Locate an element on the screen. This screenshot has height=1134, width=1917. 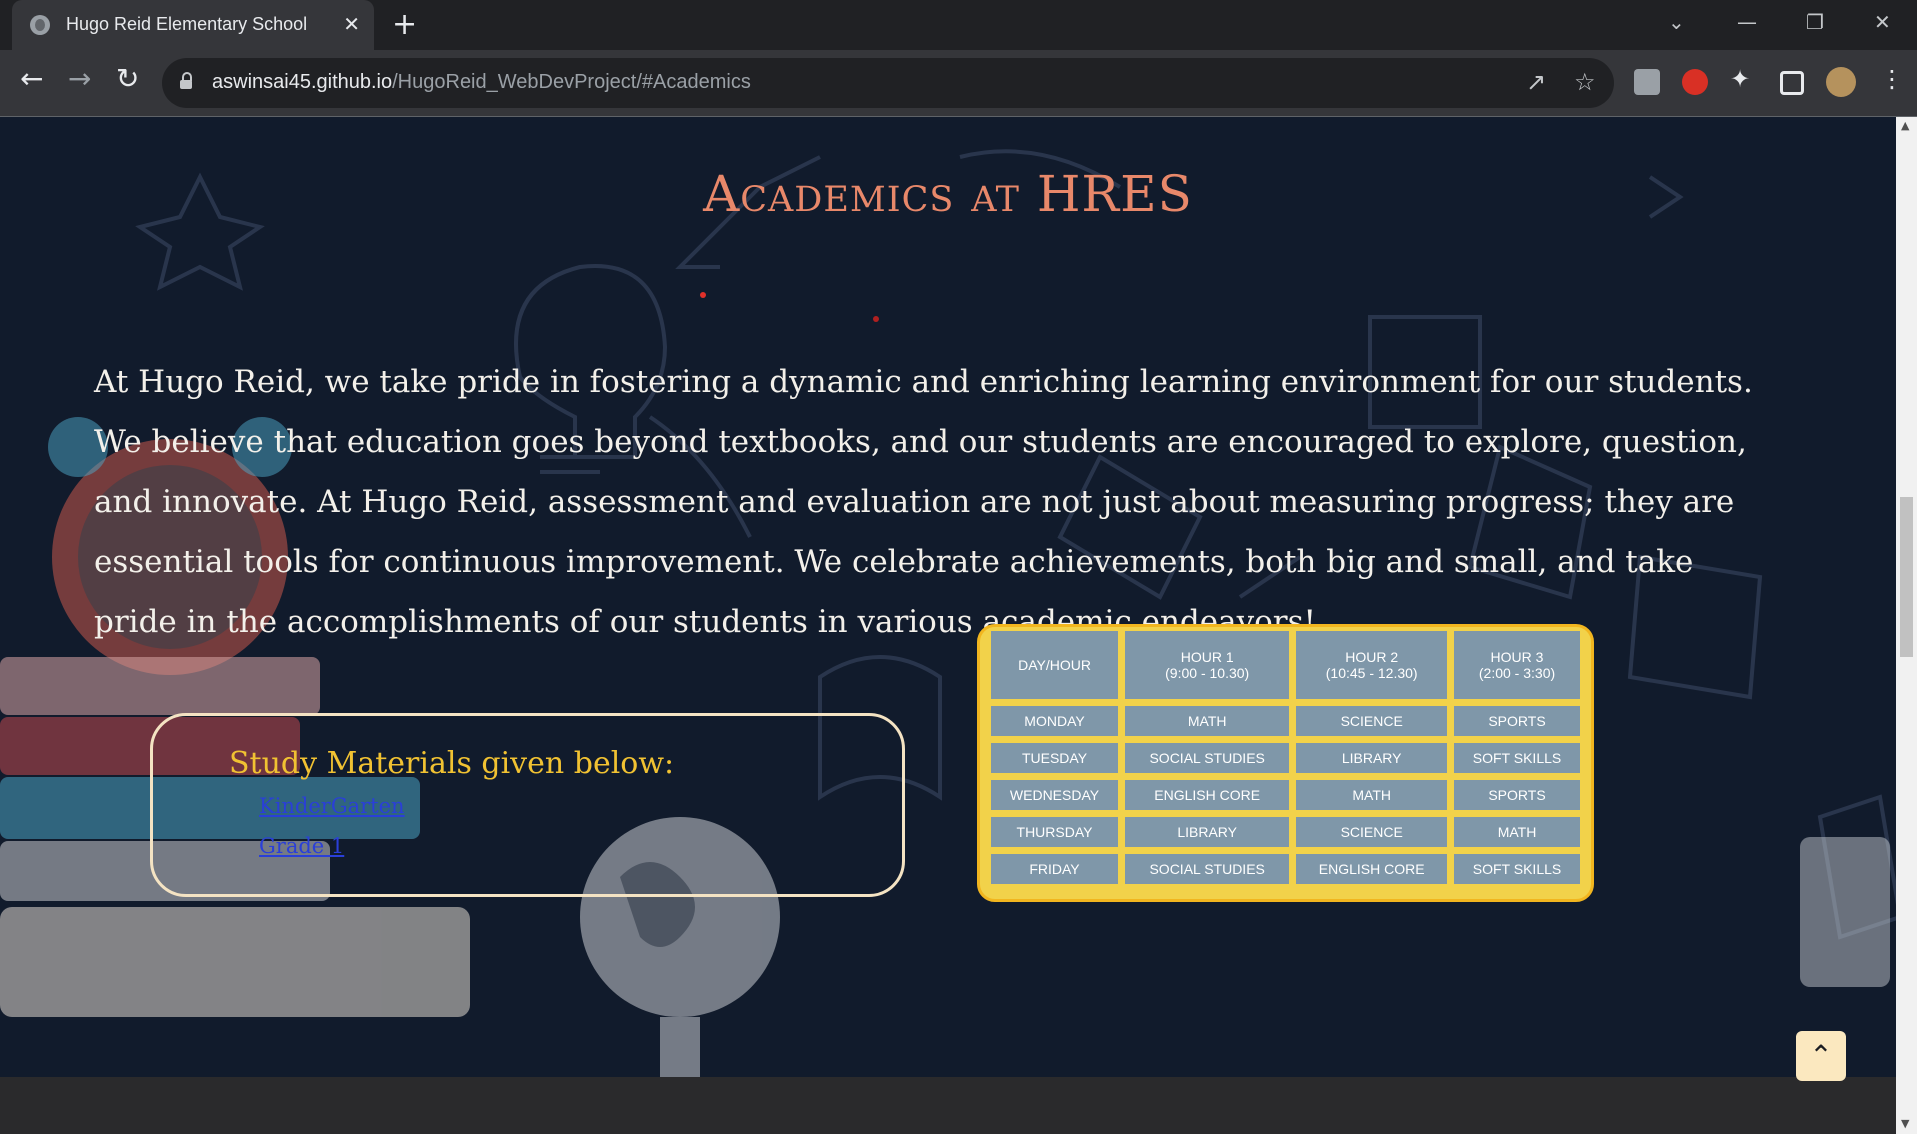
header-cell: HOUR 3 (2:00 - 3:30) is located at coordinates (1517, 665).